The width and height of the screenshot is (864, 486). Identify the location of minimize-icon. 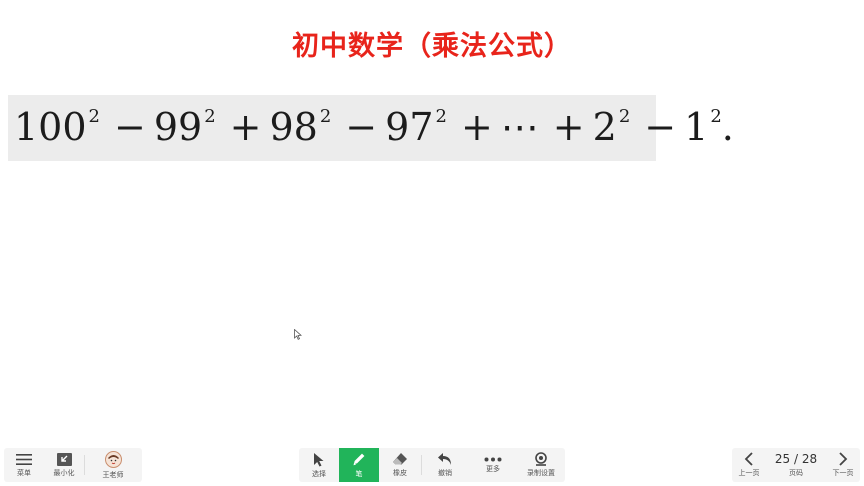
(64, 459).